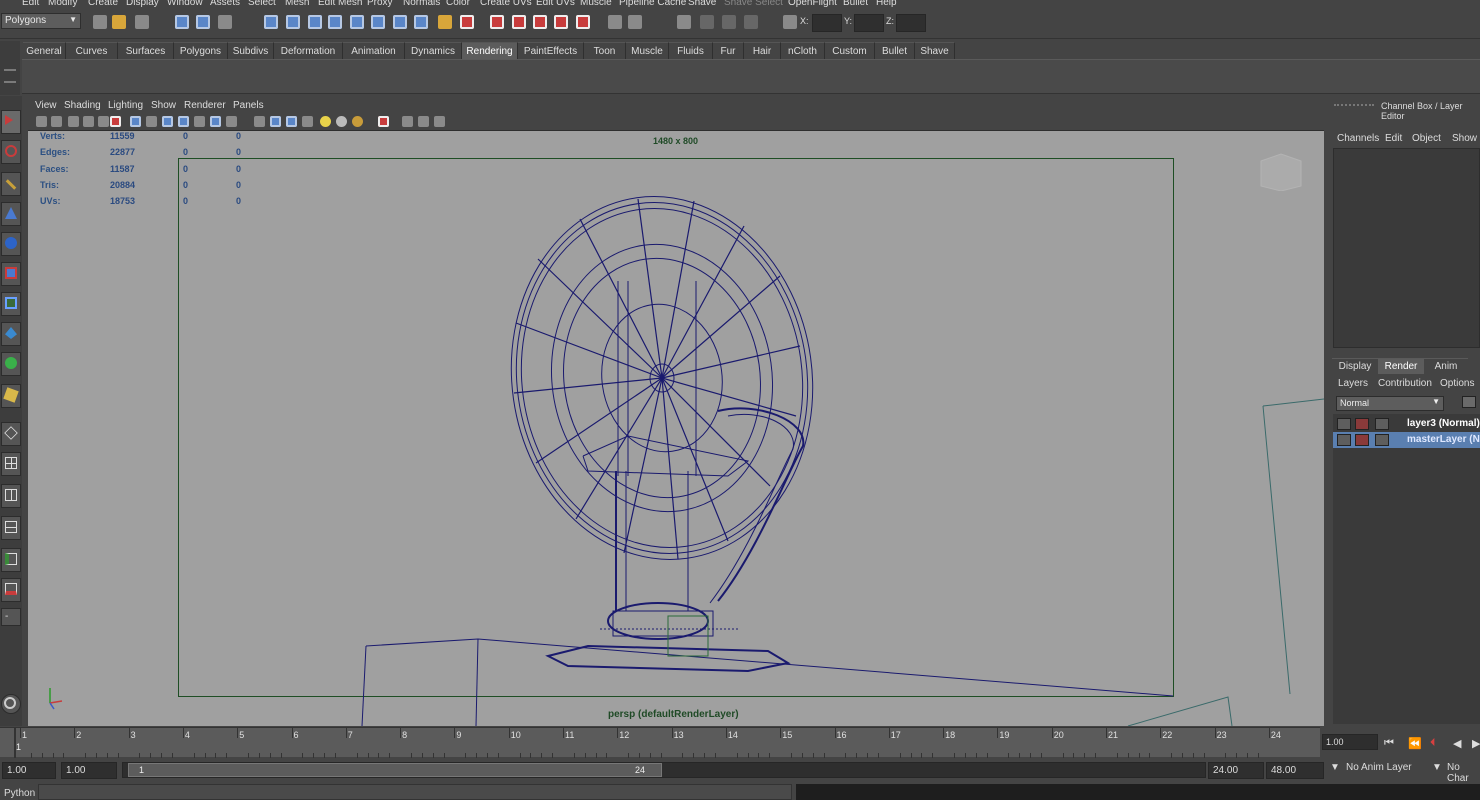 This screenshot has height=800, width=1480. I want to click on command-language-label: Python, so click(19, 793).